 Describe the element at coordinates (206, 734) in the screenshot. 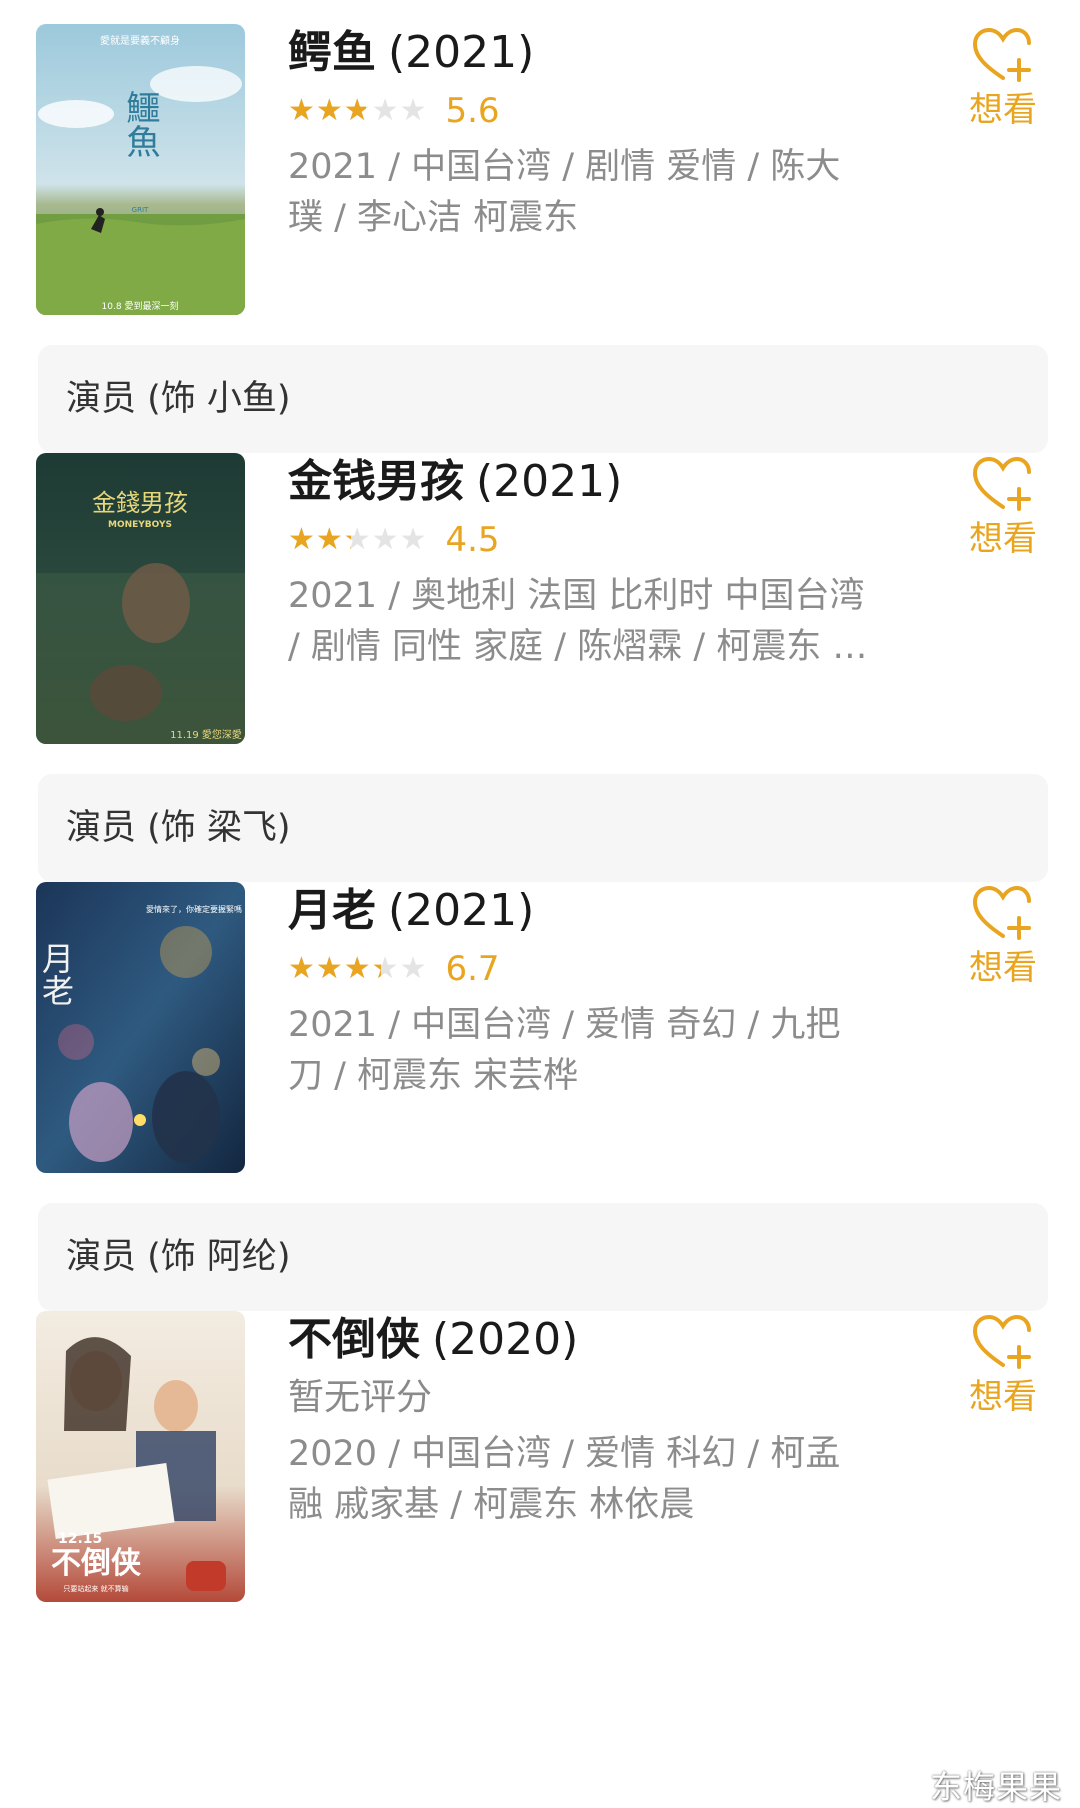

I see `poster-date: 11.19 愛您深愛` at that location.